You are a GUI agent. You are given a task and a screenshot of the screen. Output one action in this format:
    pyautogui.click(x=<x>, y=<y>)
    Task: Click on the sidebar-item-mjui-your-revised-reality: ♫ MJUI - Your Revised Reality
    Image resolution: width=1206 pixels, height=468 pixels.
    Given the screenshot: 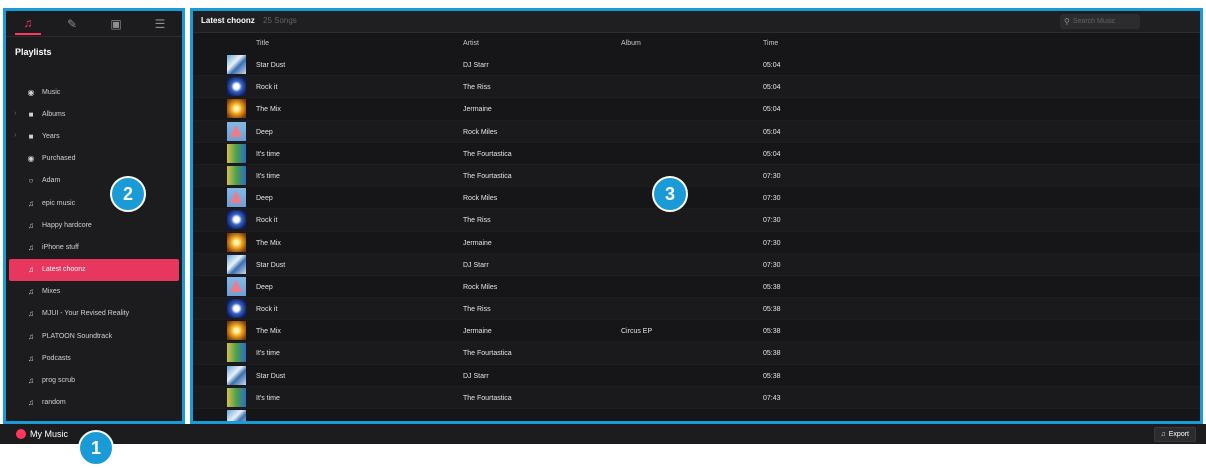 What is the action you would take?
    pyautogui.click(x=94, y=314)
    